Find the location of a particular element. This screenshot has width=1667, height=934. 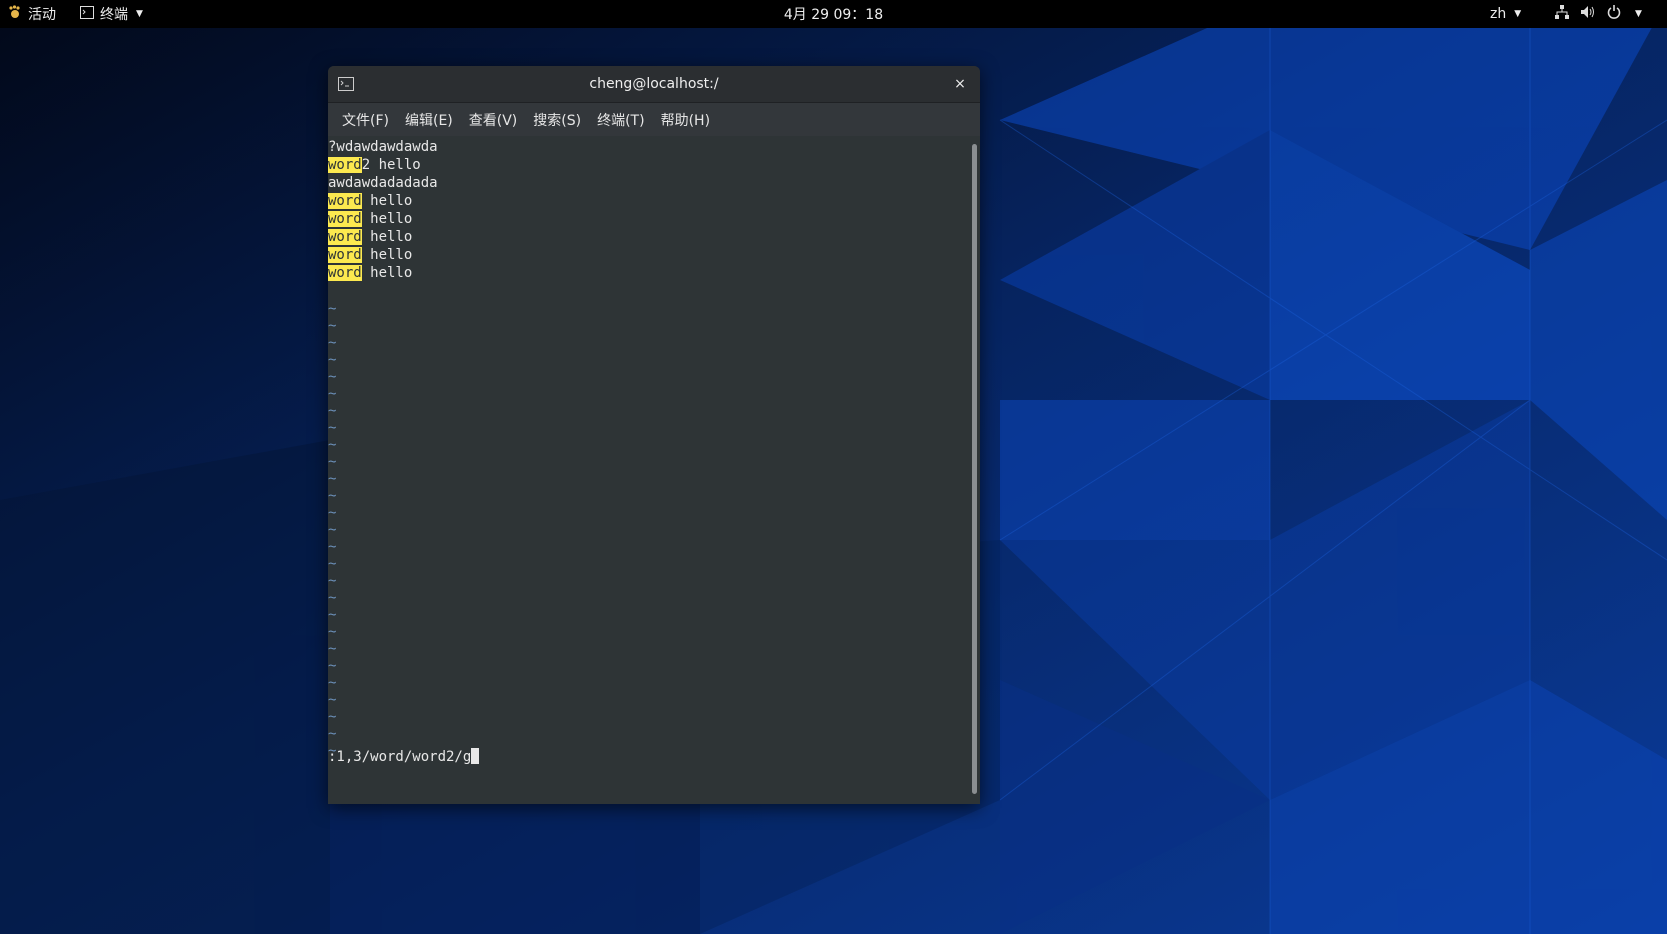

menu-bar: 文件(F) 编辑(E) 查看(V) 搜索(S) 终端(T) 帮助(H) is located at coordinates (654, 120).